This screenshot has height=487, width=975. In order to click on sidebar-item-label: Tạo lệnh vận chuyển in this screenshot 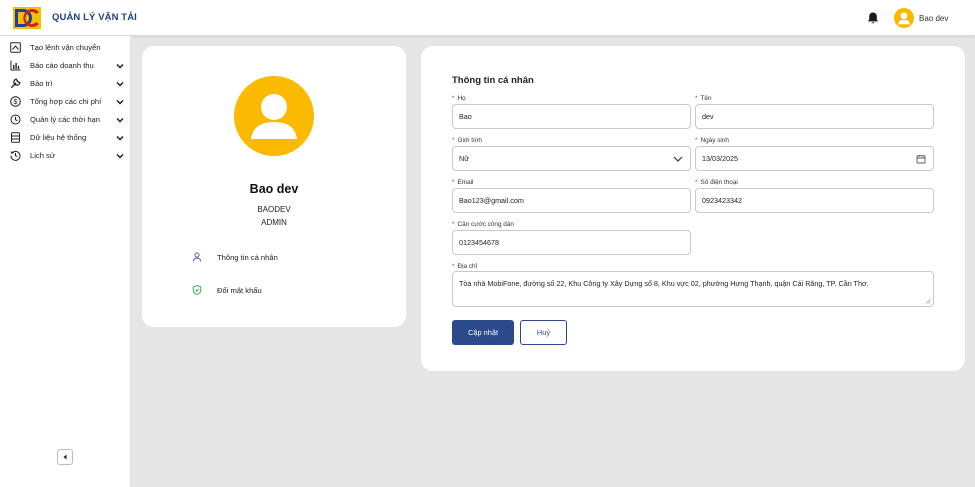, I will do `click(65, 47)`.